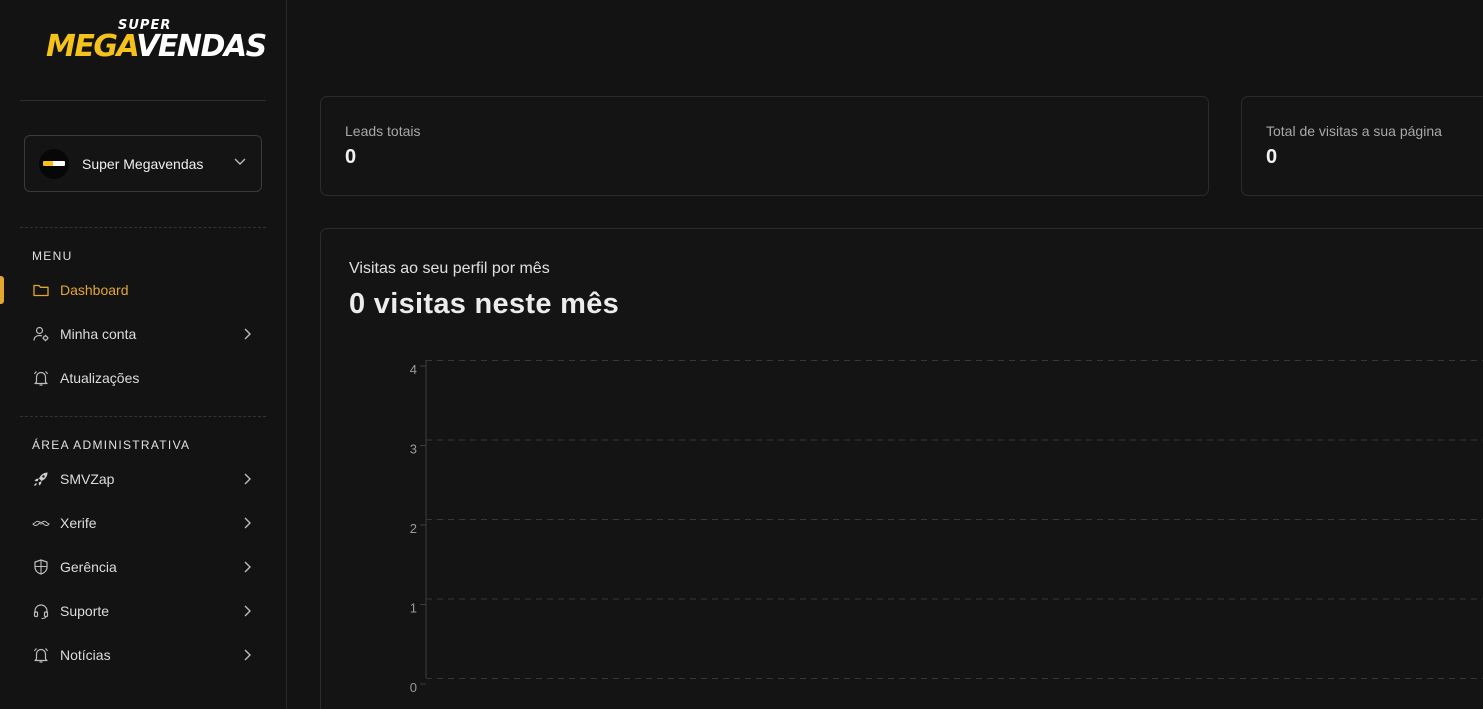 This screenshot has width=1483, height=709. I want to click on logo-mega-text: MEGA, so click(92, 46).